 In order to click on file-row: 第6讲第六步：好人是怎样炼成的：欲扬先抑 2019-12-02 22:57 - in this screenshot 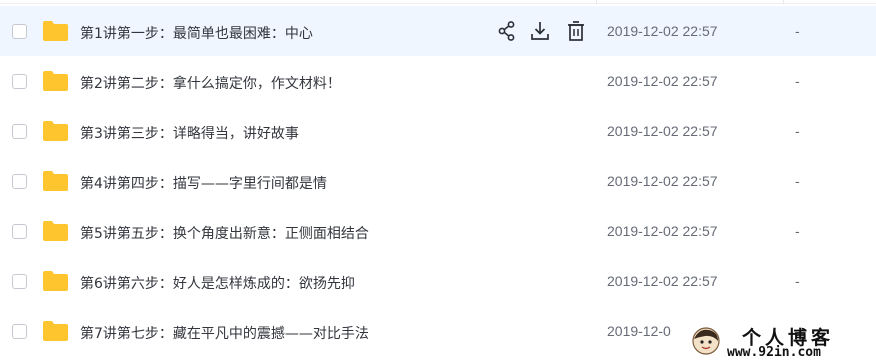, I will do `click(438, 281)`.